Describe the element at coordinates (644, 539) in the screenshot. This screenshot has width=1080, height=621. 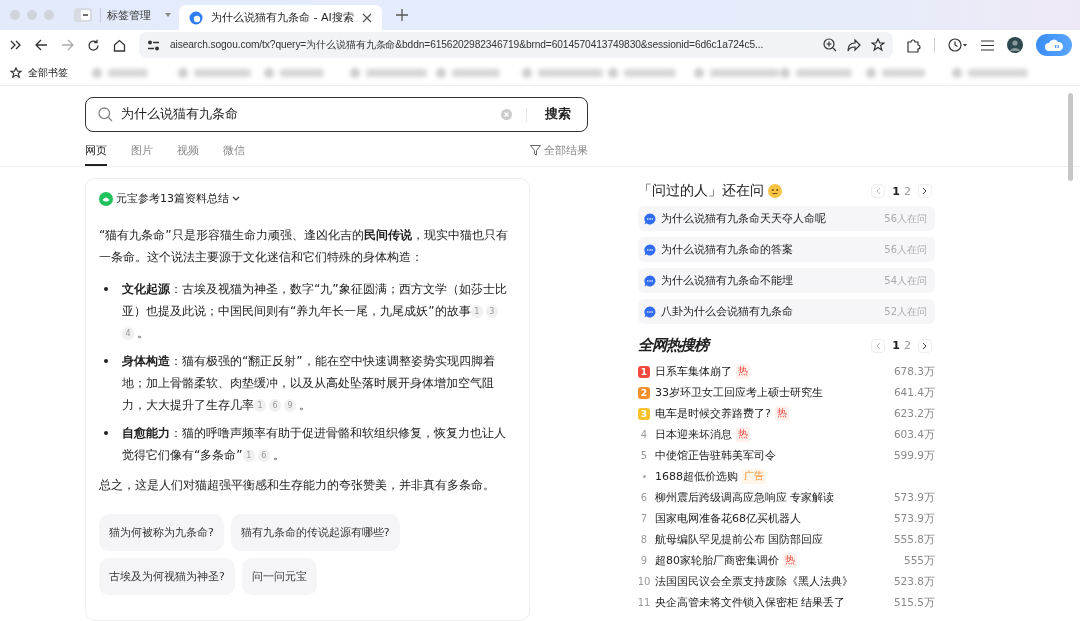
I see `rank-number: 8` at that location.